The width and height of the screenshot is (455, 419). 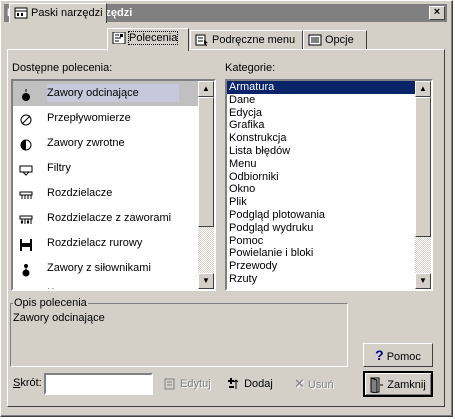 What do you see at coordinates (50, 303) in the screenshot?
I see `description-label: Opis polecenia` at bounding box center [50, 303].